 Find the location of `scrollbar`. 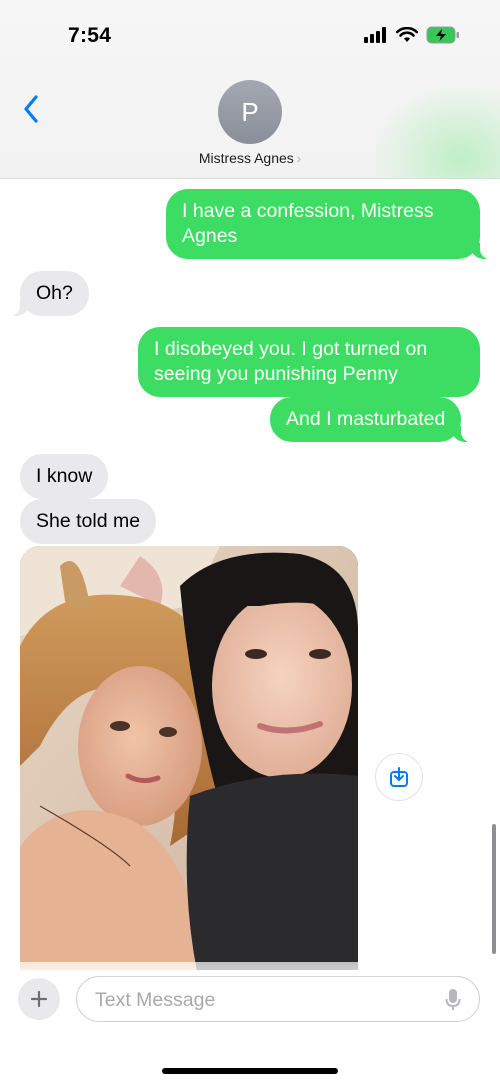

scrollbar is located at coordinates (494, 889).